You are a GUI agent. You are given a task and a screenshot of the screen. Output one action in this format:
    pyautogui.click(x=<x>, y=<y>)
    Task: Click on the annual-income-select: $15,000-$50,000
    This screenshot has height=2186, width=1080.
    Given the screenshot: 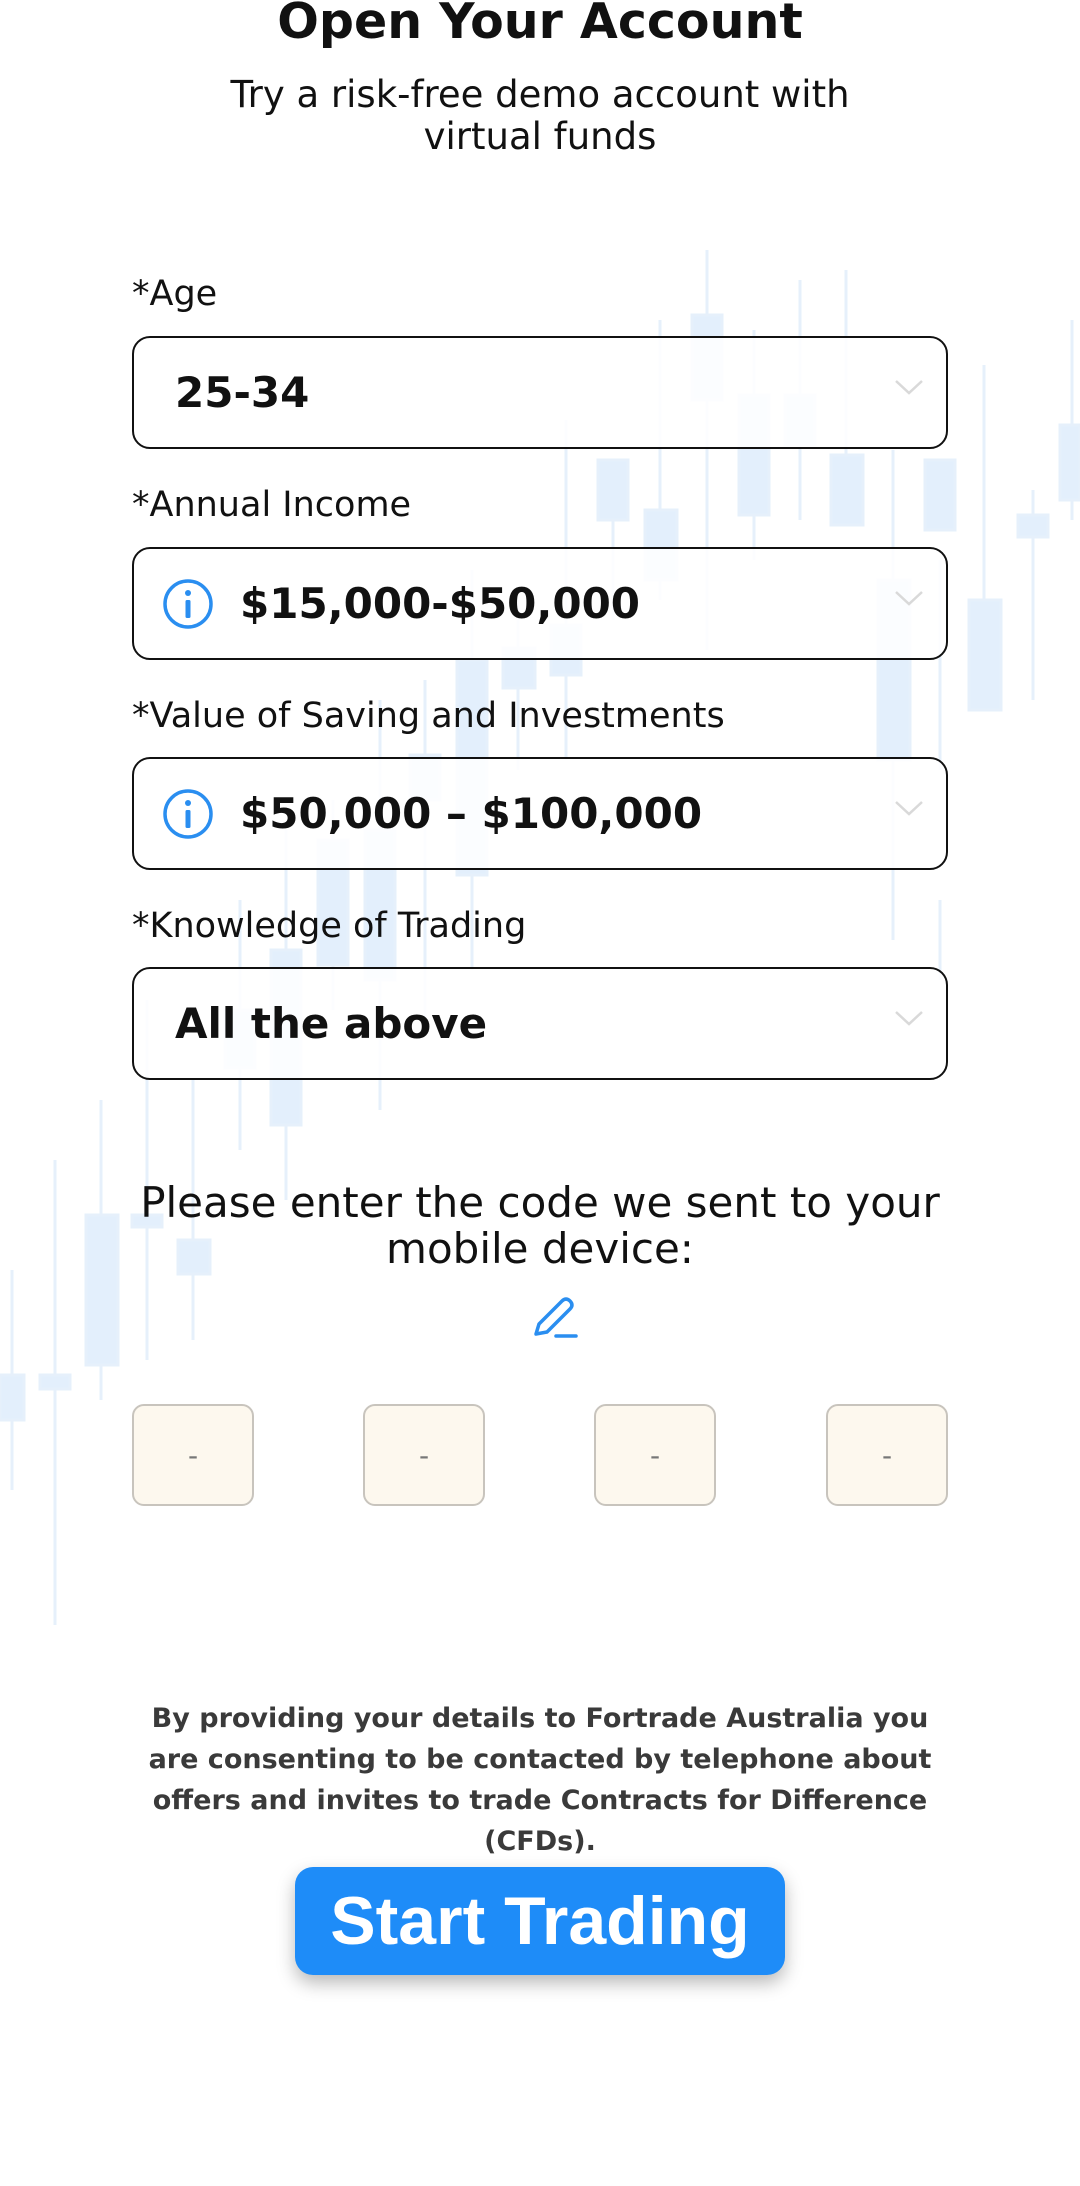 What is the action you would take?
    pyautogui.click(x=540, y=603)
    